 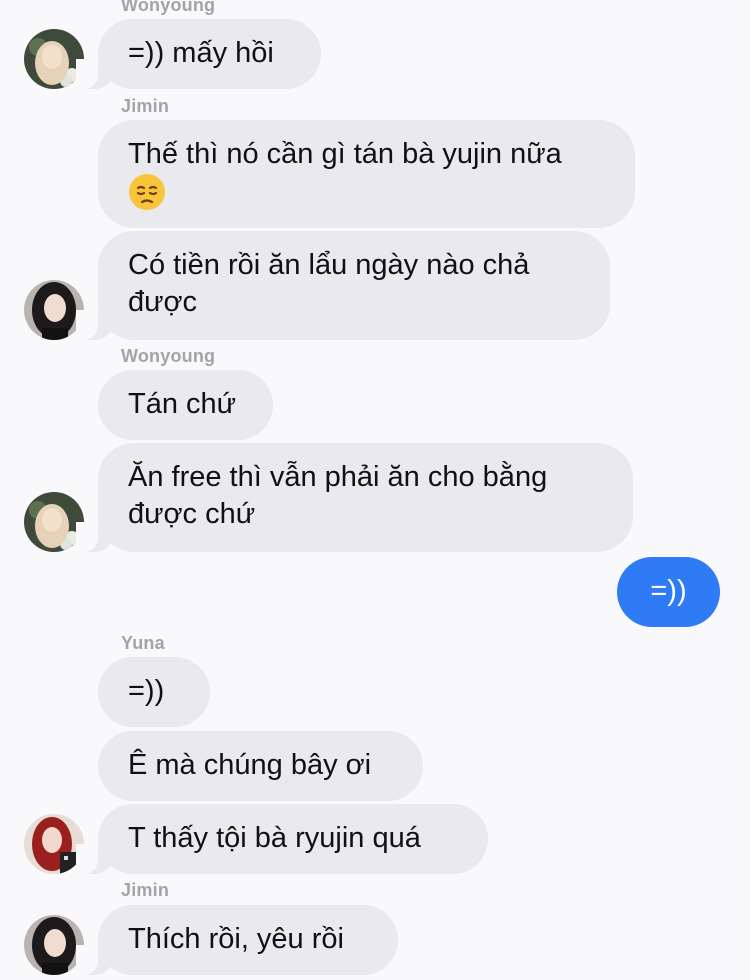 I want to click on outgoing-message-bubble: =)), so click(x=668, y=592).